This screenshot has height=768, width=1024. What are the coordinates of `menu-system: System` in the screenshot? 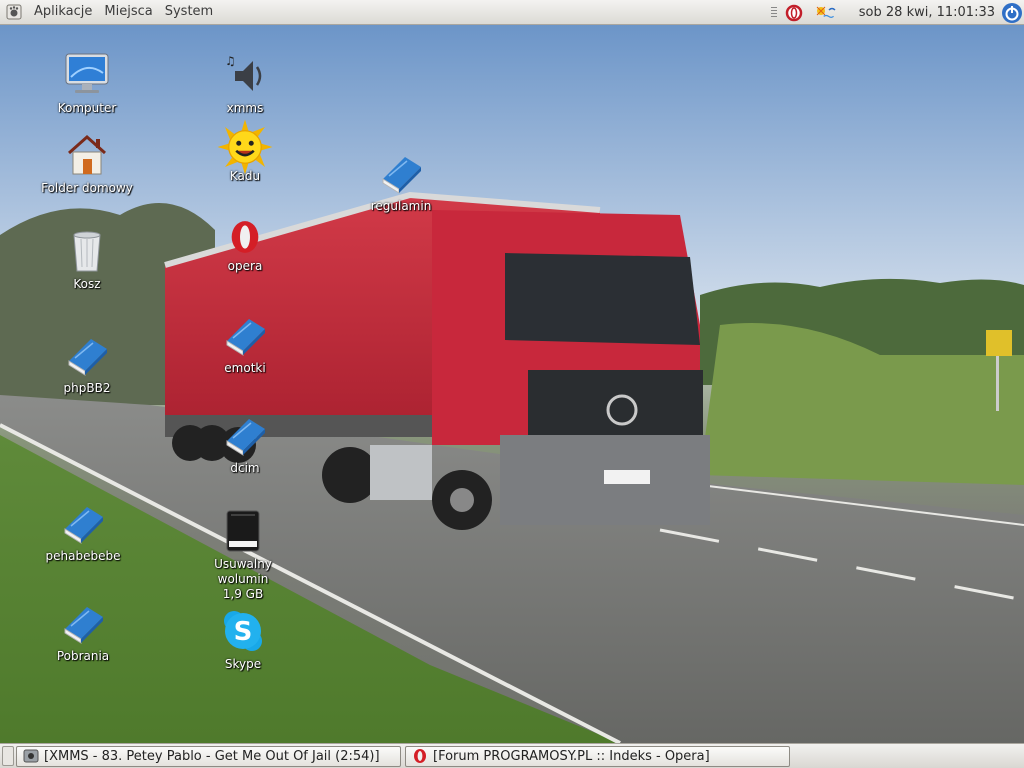 It's located at (189, 12).